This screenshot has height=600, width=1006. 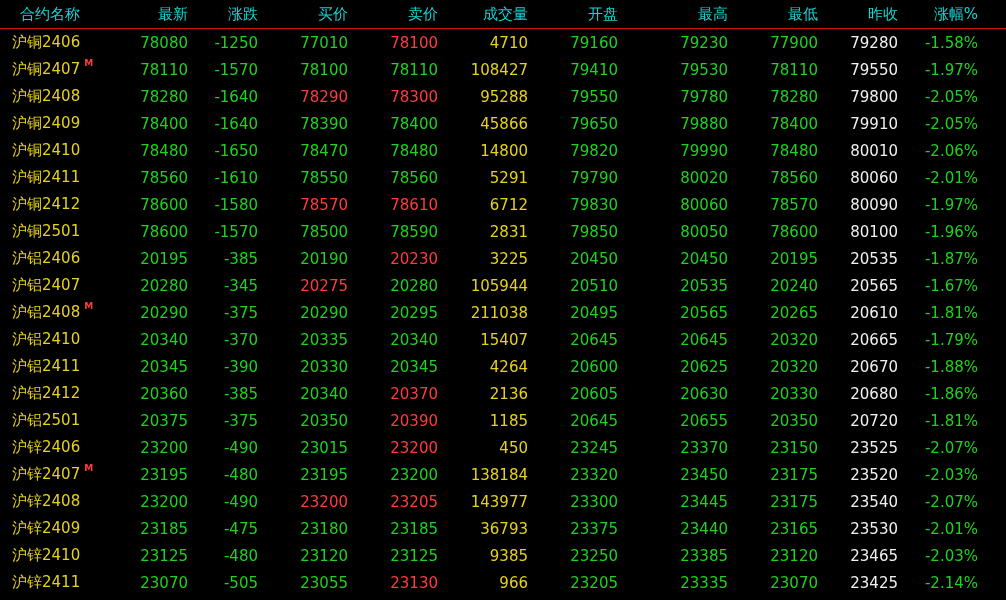 I want to click on table-cell-text: -1.58%, so click(x=950, y=42).